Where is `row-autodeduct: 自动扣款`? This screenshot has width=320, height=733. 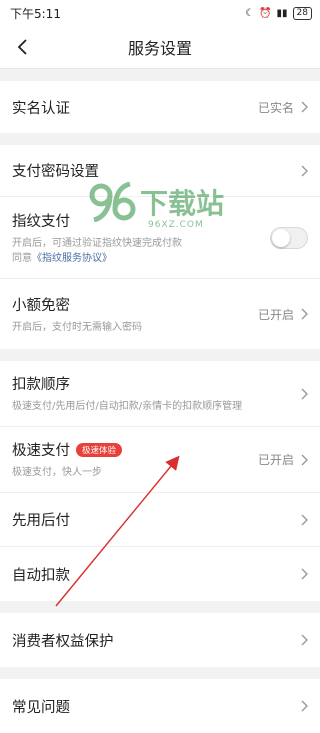 row-autodeduct: 自动扣款 is located at coordinates (160, 574).